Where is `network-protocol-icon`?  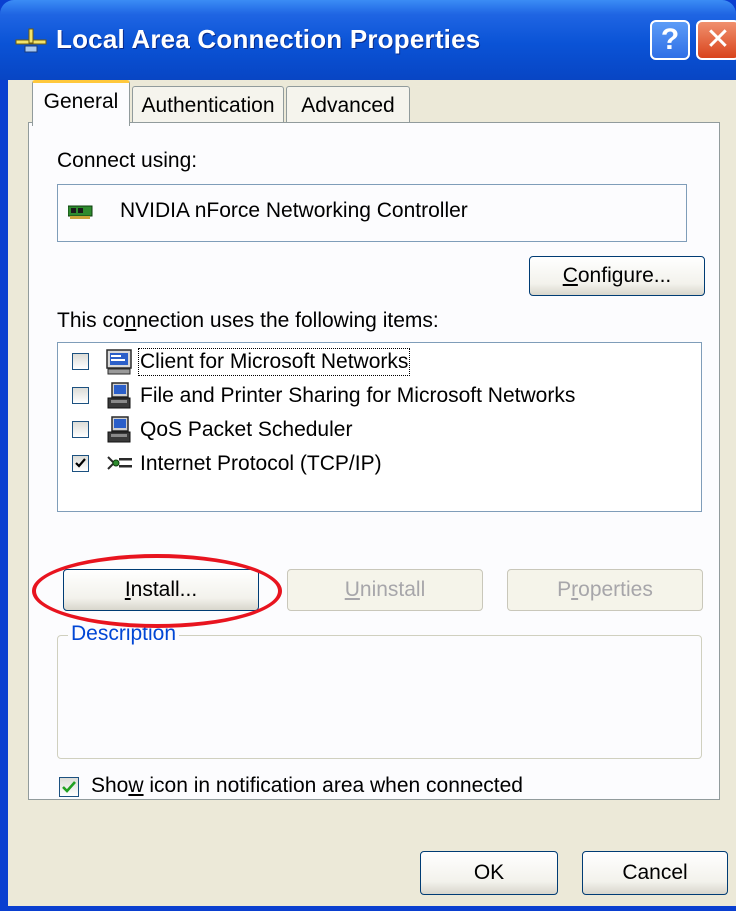
network-protocol-icon is located at coordinates (119, 463).